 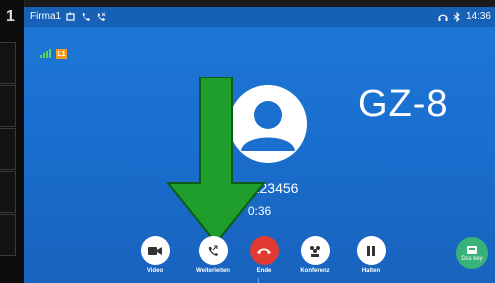 I want to click on hold-button: Halten, so click(x=371, y=255).